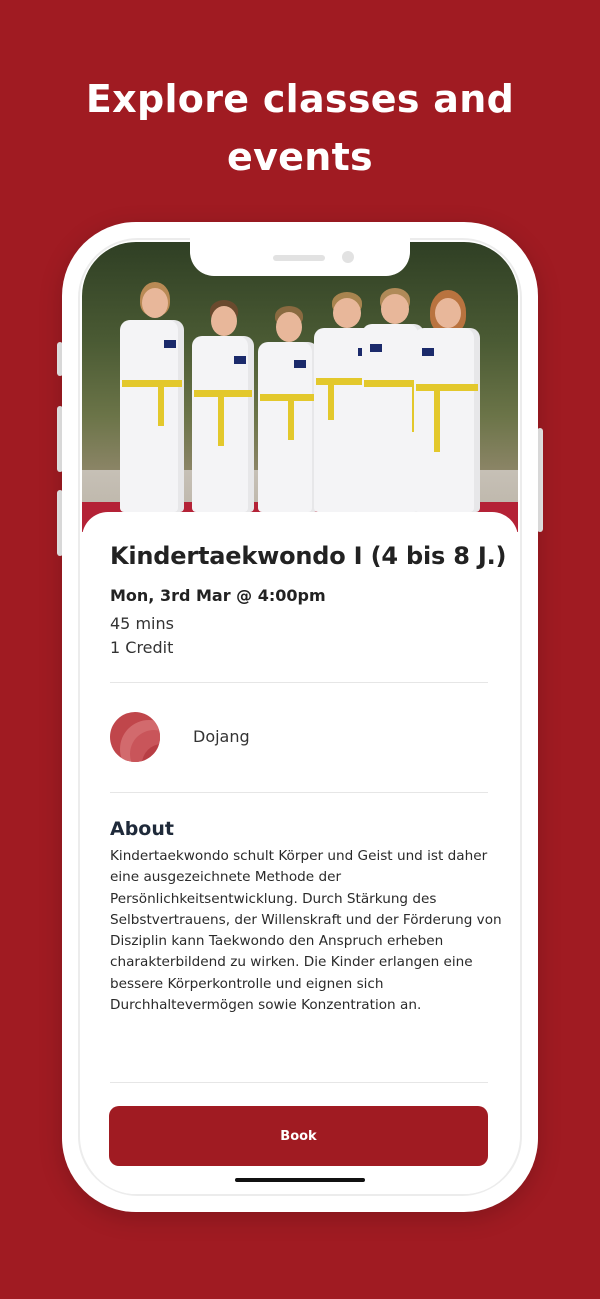  I want to click on location-name: Dojang, so click(221, 736).